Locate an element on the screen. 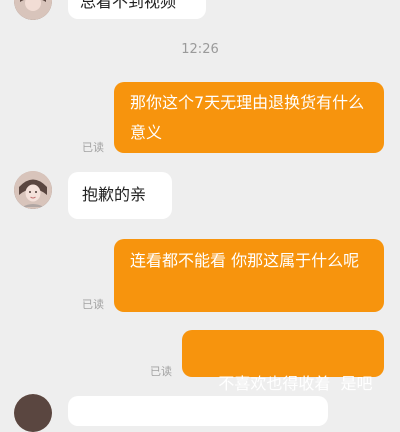 Image resolution: width=400 pixels, height=432 pixels. message-text: 不喜欢也得收着 是吧 is located at coordinates (295, 383).